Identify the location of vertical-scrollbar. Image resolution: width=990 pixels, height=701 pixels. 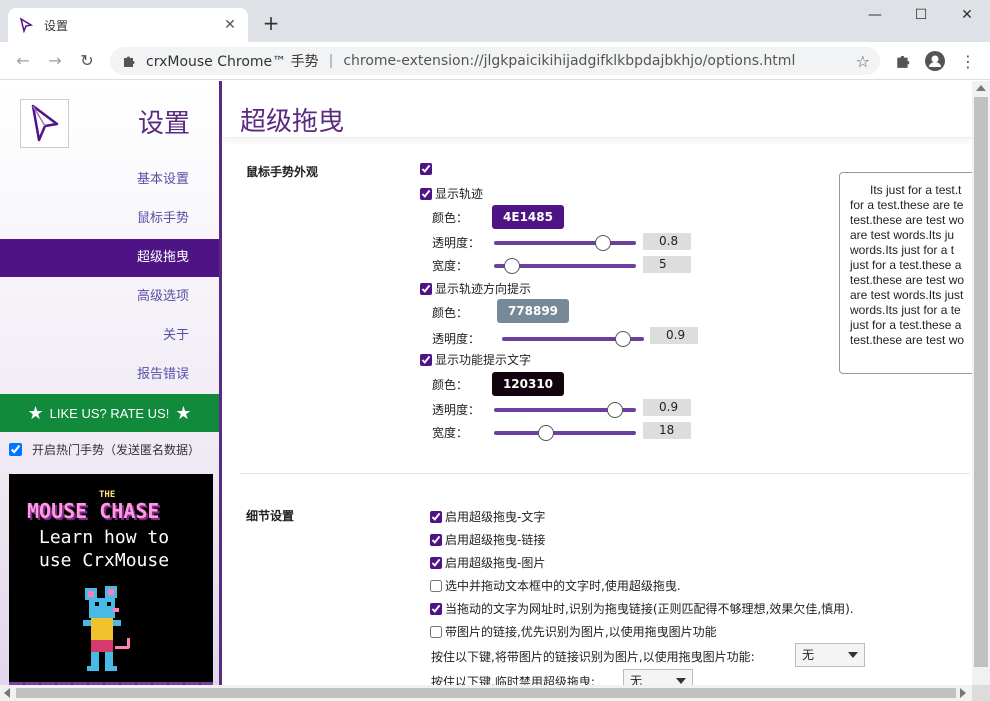
(981, 383).